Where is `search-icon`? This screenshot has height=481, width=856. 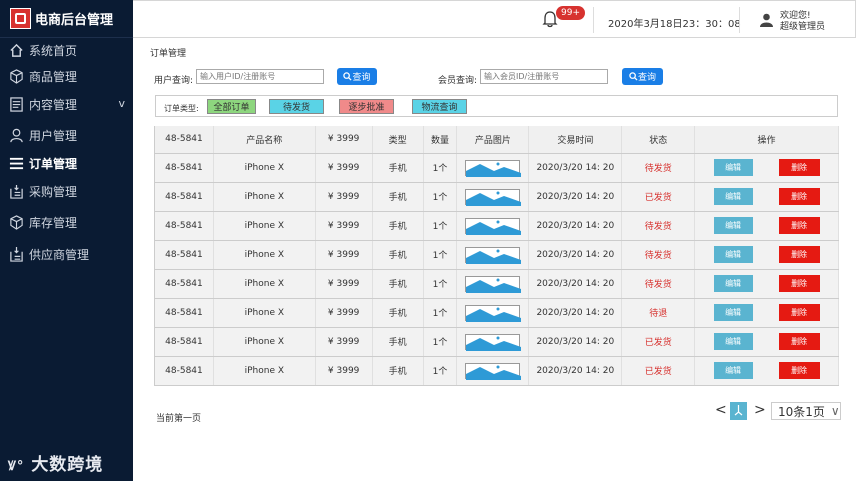 search-icon is located at coordinates (633, 76).